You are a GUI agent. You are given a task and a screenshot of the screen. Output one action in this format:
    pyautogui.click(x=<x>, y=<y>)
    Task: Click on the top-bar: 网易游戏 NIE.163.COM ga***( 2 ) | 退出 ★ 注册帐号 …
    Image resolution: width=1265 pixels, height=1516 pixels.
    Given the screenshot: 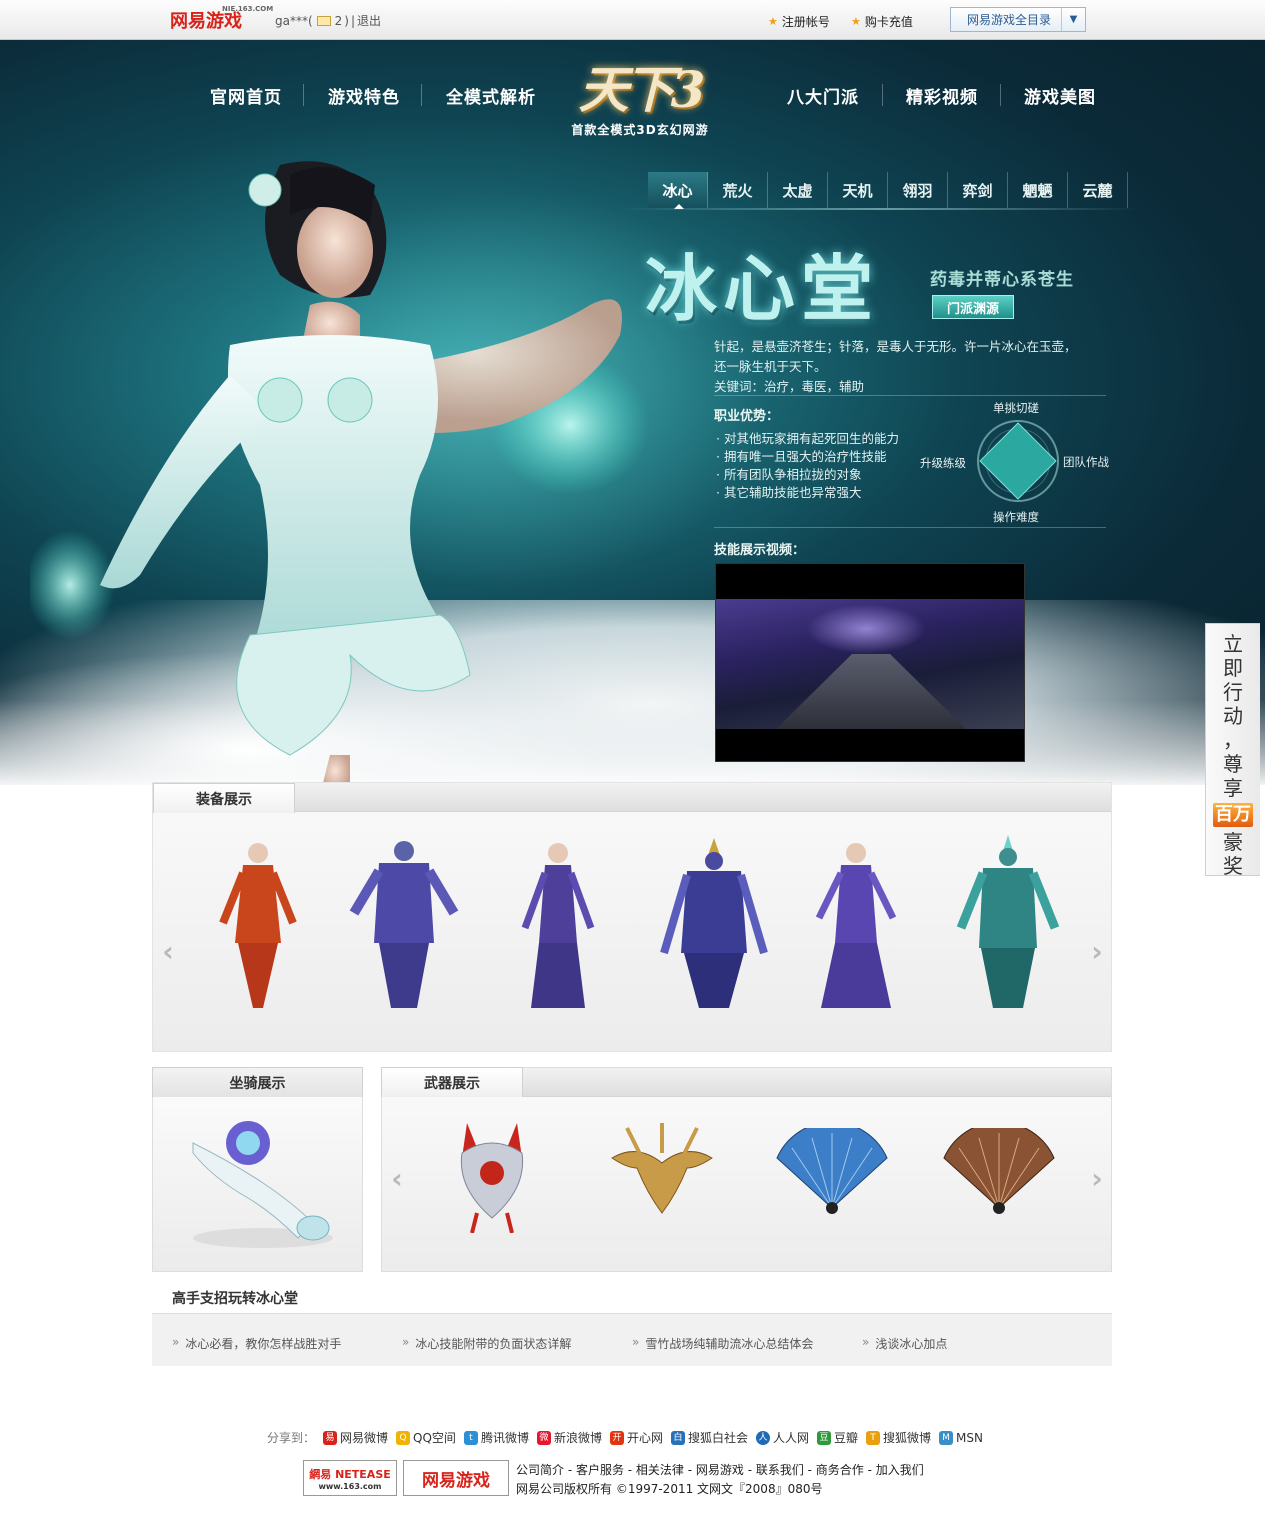 What is the action you would take?
    pyautogui.click(x=632, y=20)
    